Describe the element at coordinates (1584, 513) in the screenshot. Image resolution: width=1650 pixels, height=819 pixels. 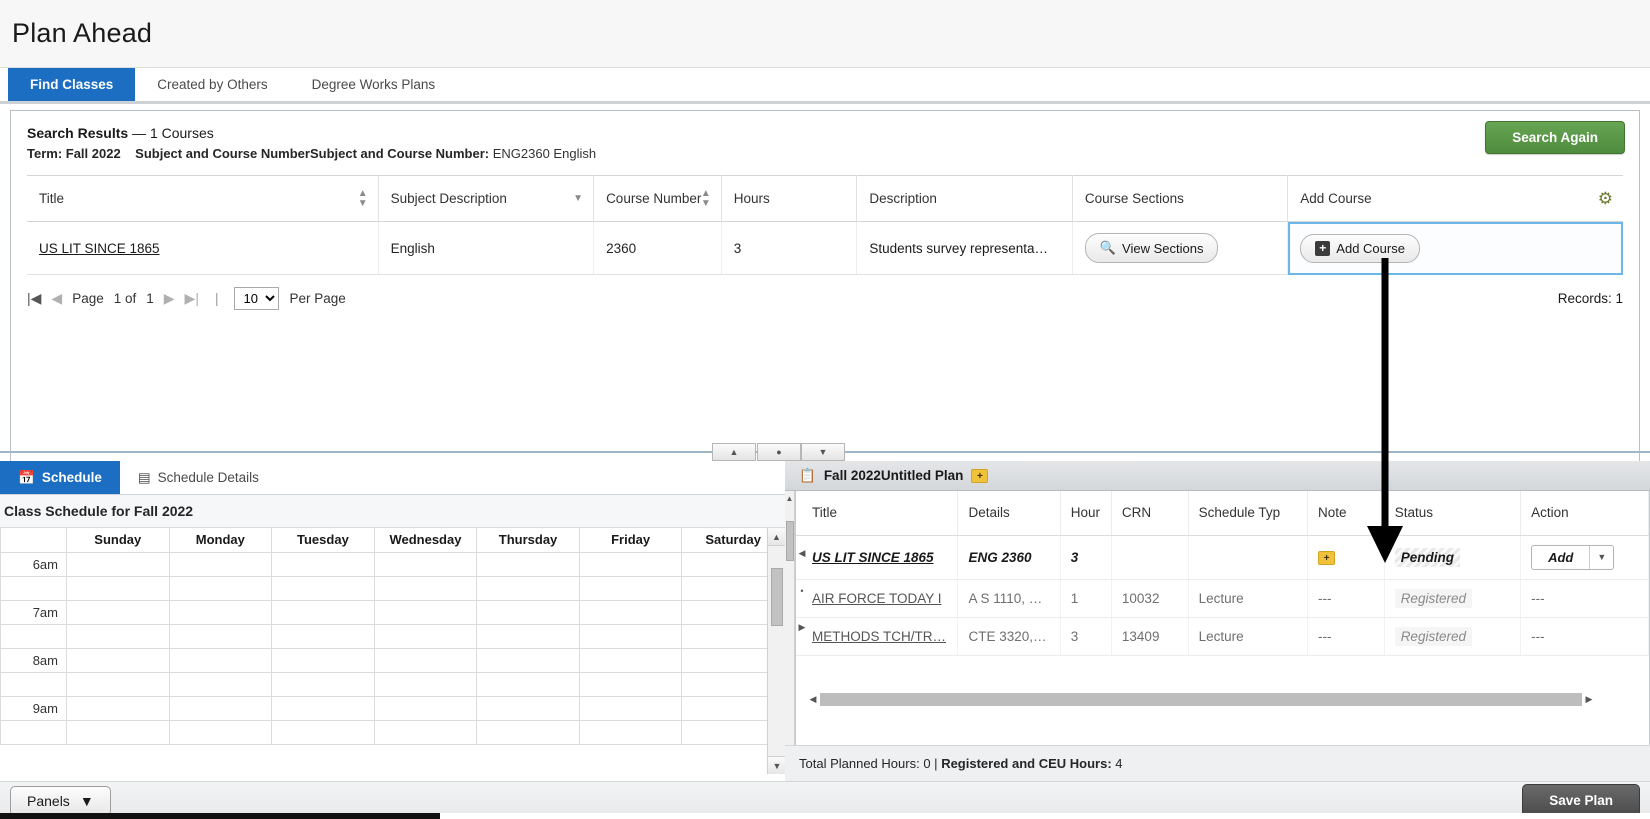
I see `plan-column-action: Action` at that location.